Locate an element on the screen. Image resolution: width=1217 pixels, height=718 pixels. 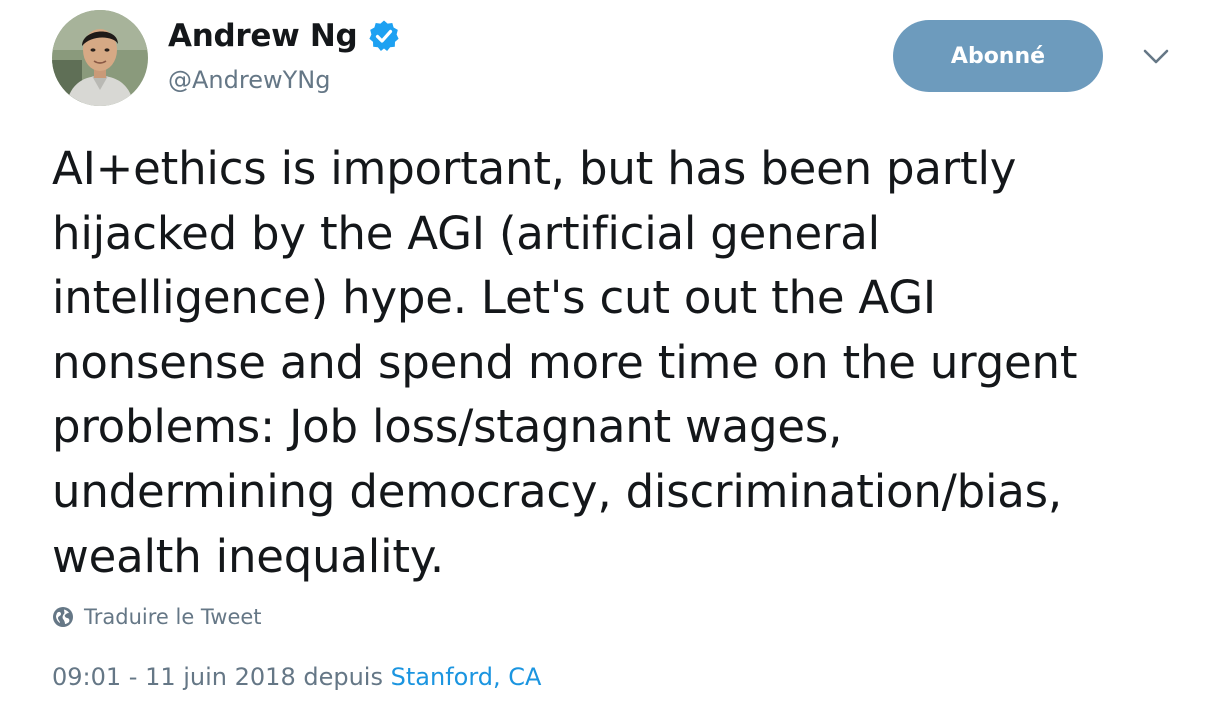
tweet-metadata: 09:01 - 11 juin 2018 depuis Stanford, CA is located at coordinates (296, 677).